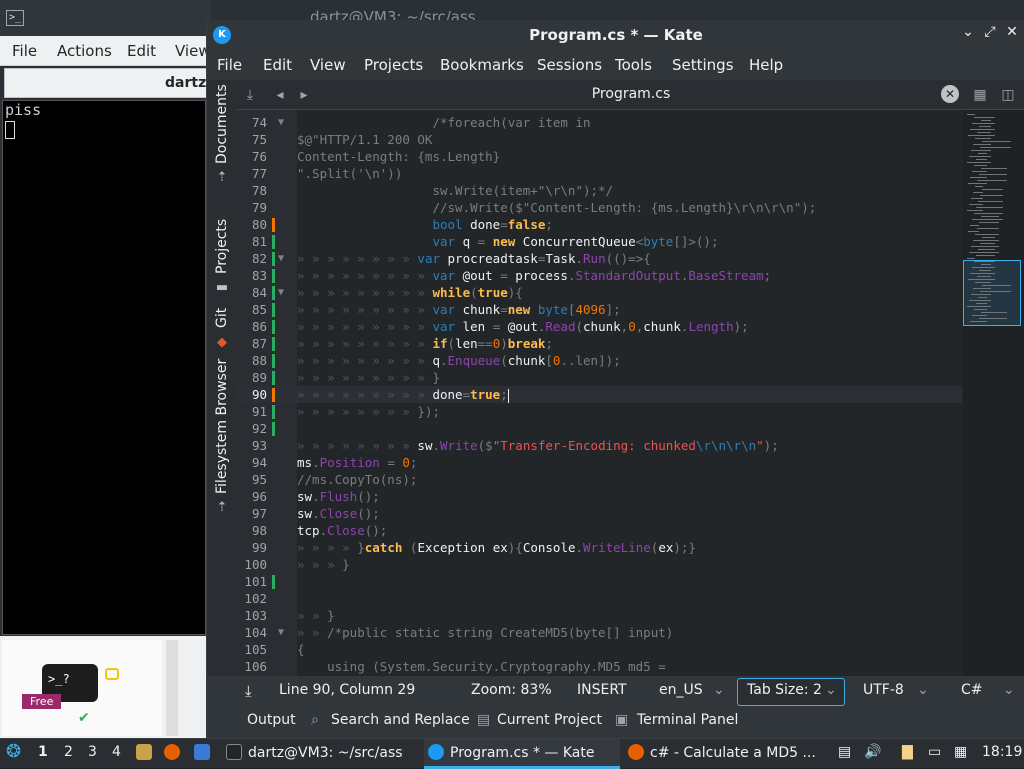  What do you see at coordinates (599, 649) in the screenshot?
I see `code-line: 105 {` at bounding box center [599, 649].